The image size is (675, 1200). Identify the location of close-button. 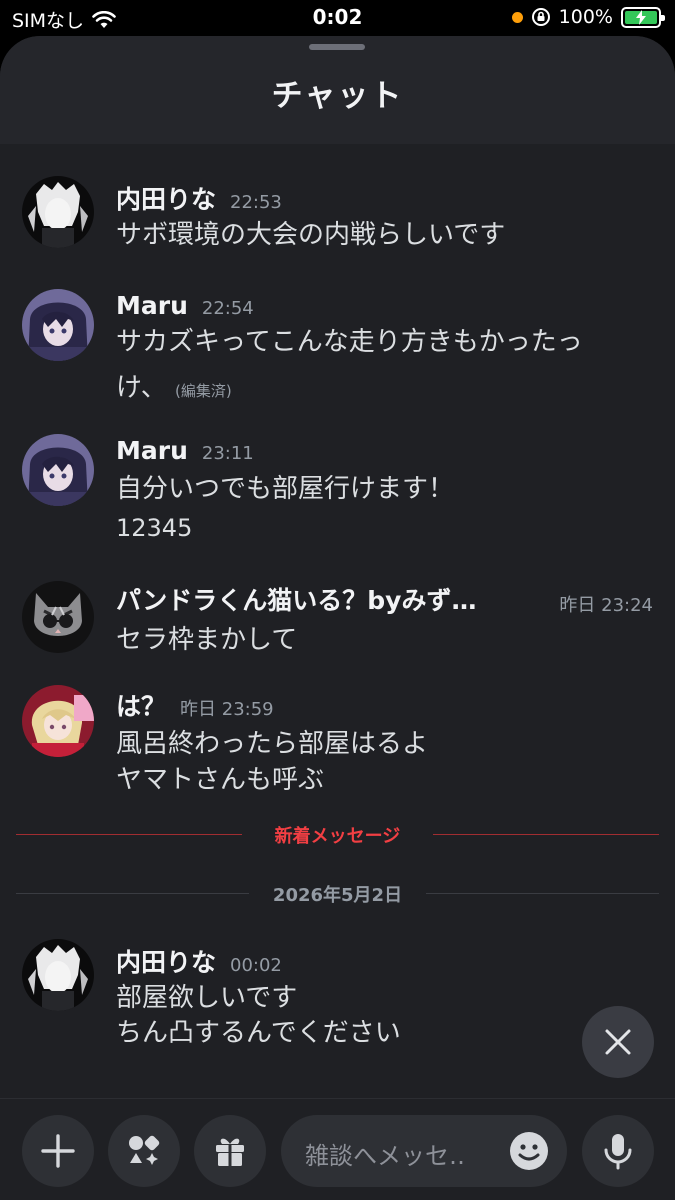
(618, 1042).